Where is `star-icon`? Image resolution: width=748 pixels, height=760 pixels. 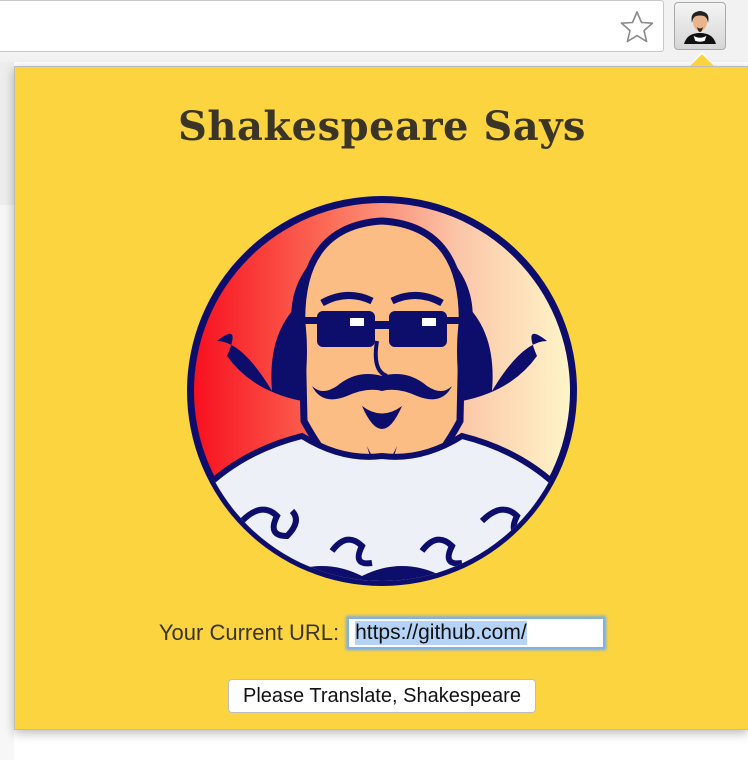 star-icon is located at coordinates (637, 27).